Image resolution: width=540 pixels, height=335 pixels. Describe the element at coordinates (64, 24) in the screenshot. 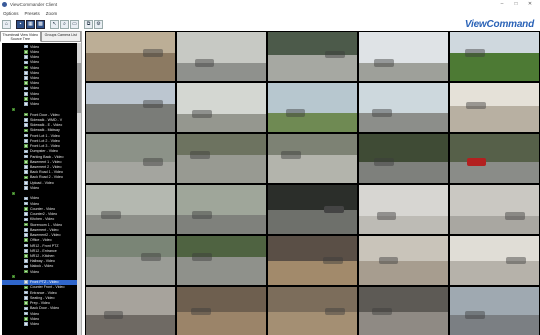

I see `zoom-icon: ⌕` at that location.